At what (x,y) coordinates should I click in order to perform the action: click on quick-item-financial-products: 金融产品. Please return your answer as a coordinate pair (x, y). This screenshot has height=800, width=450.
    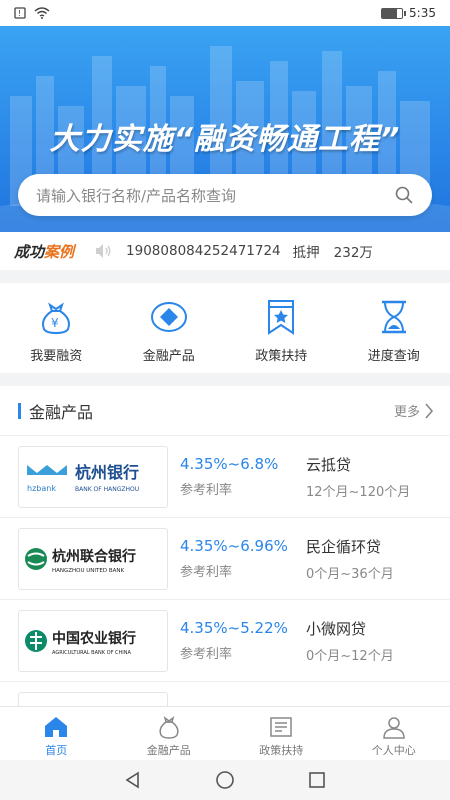
    Looking at the image, I should click on (169, 328).